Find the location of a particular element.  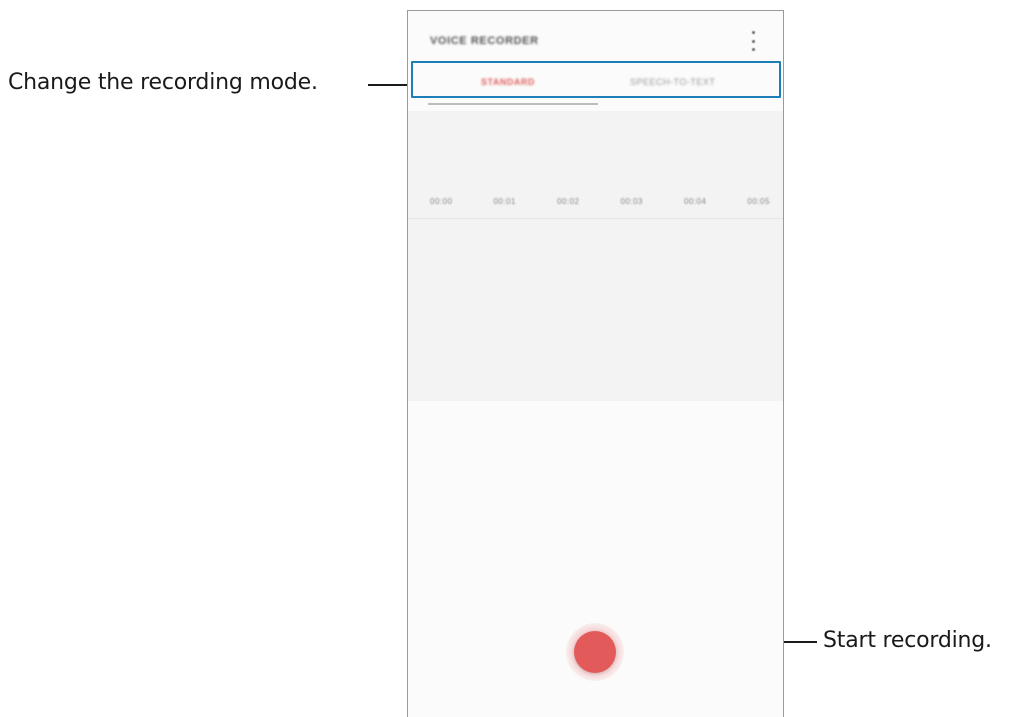

tab-selected-indicator is located at coordinates (513, 104).